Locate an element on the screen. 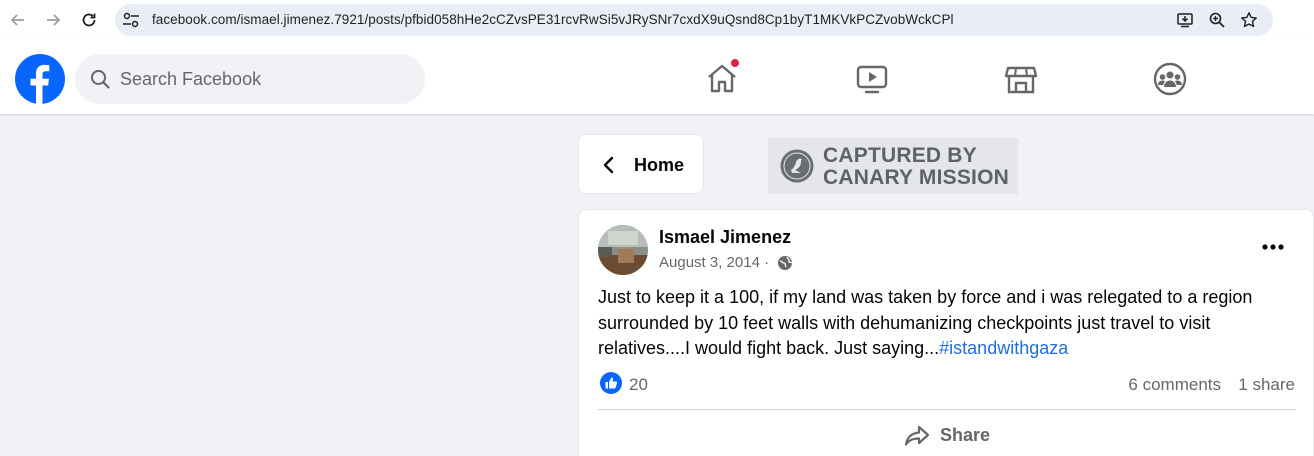  author-name: Ismael Jimenez is located at coordinates (725, 237).